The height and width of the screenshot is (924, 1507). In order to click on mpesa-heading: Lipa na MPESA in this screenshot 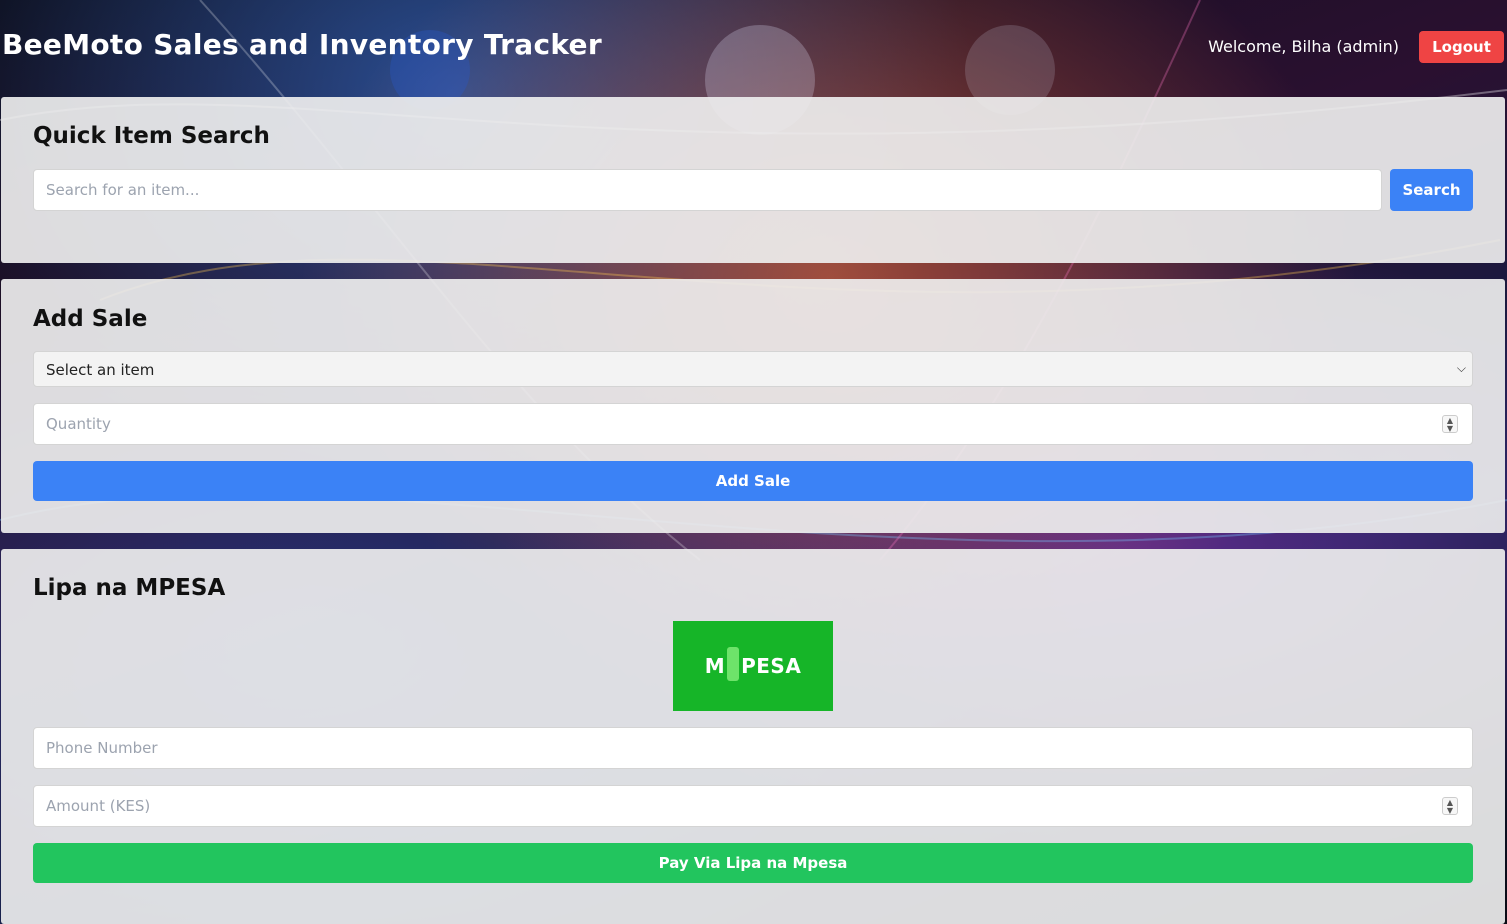, I will do `click(129, 588)`.